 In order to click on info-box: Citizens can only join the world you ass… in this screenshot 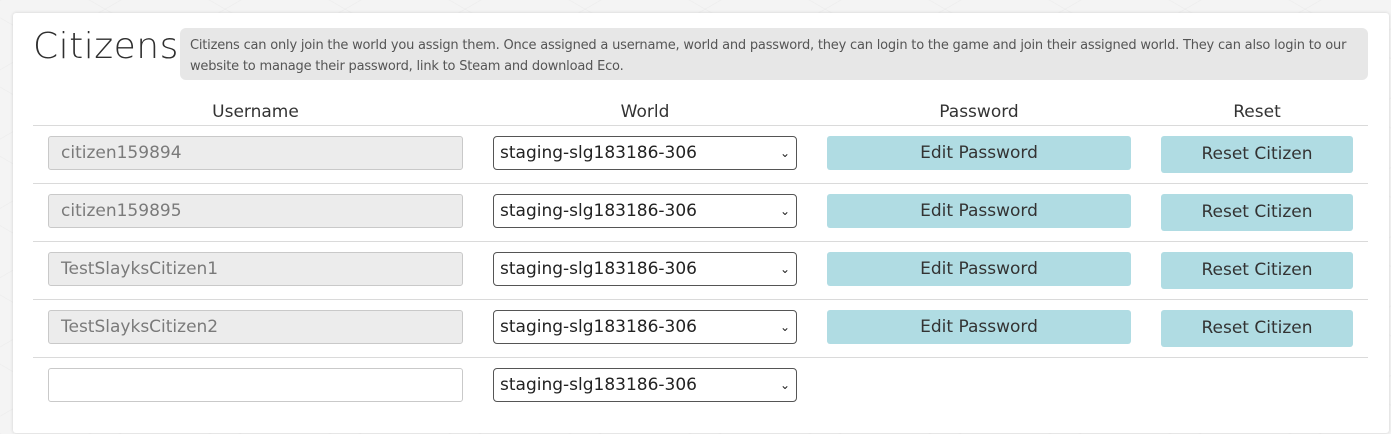, I will do `click(774, 54)`.